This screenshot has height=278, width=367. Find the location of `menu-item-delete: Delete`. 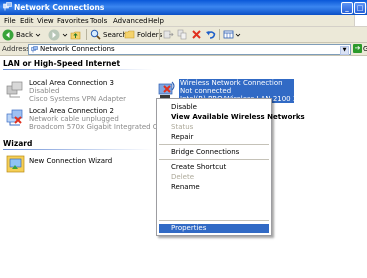

menu-item-delete: Delete is located at coordinates (182, 177).